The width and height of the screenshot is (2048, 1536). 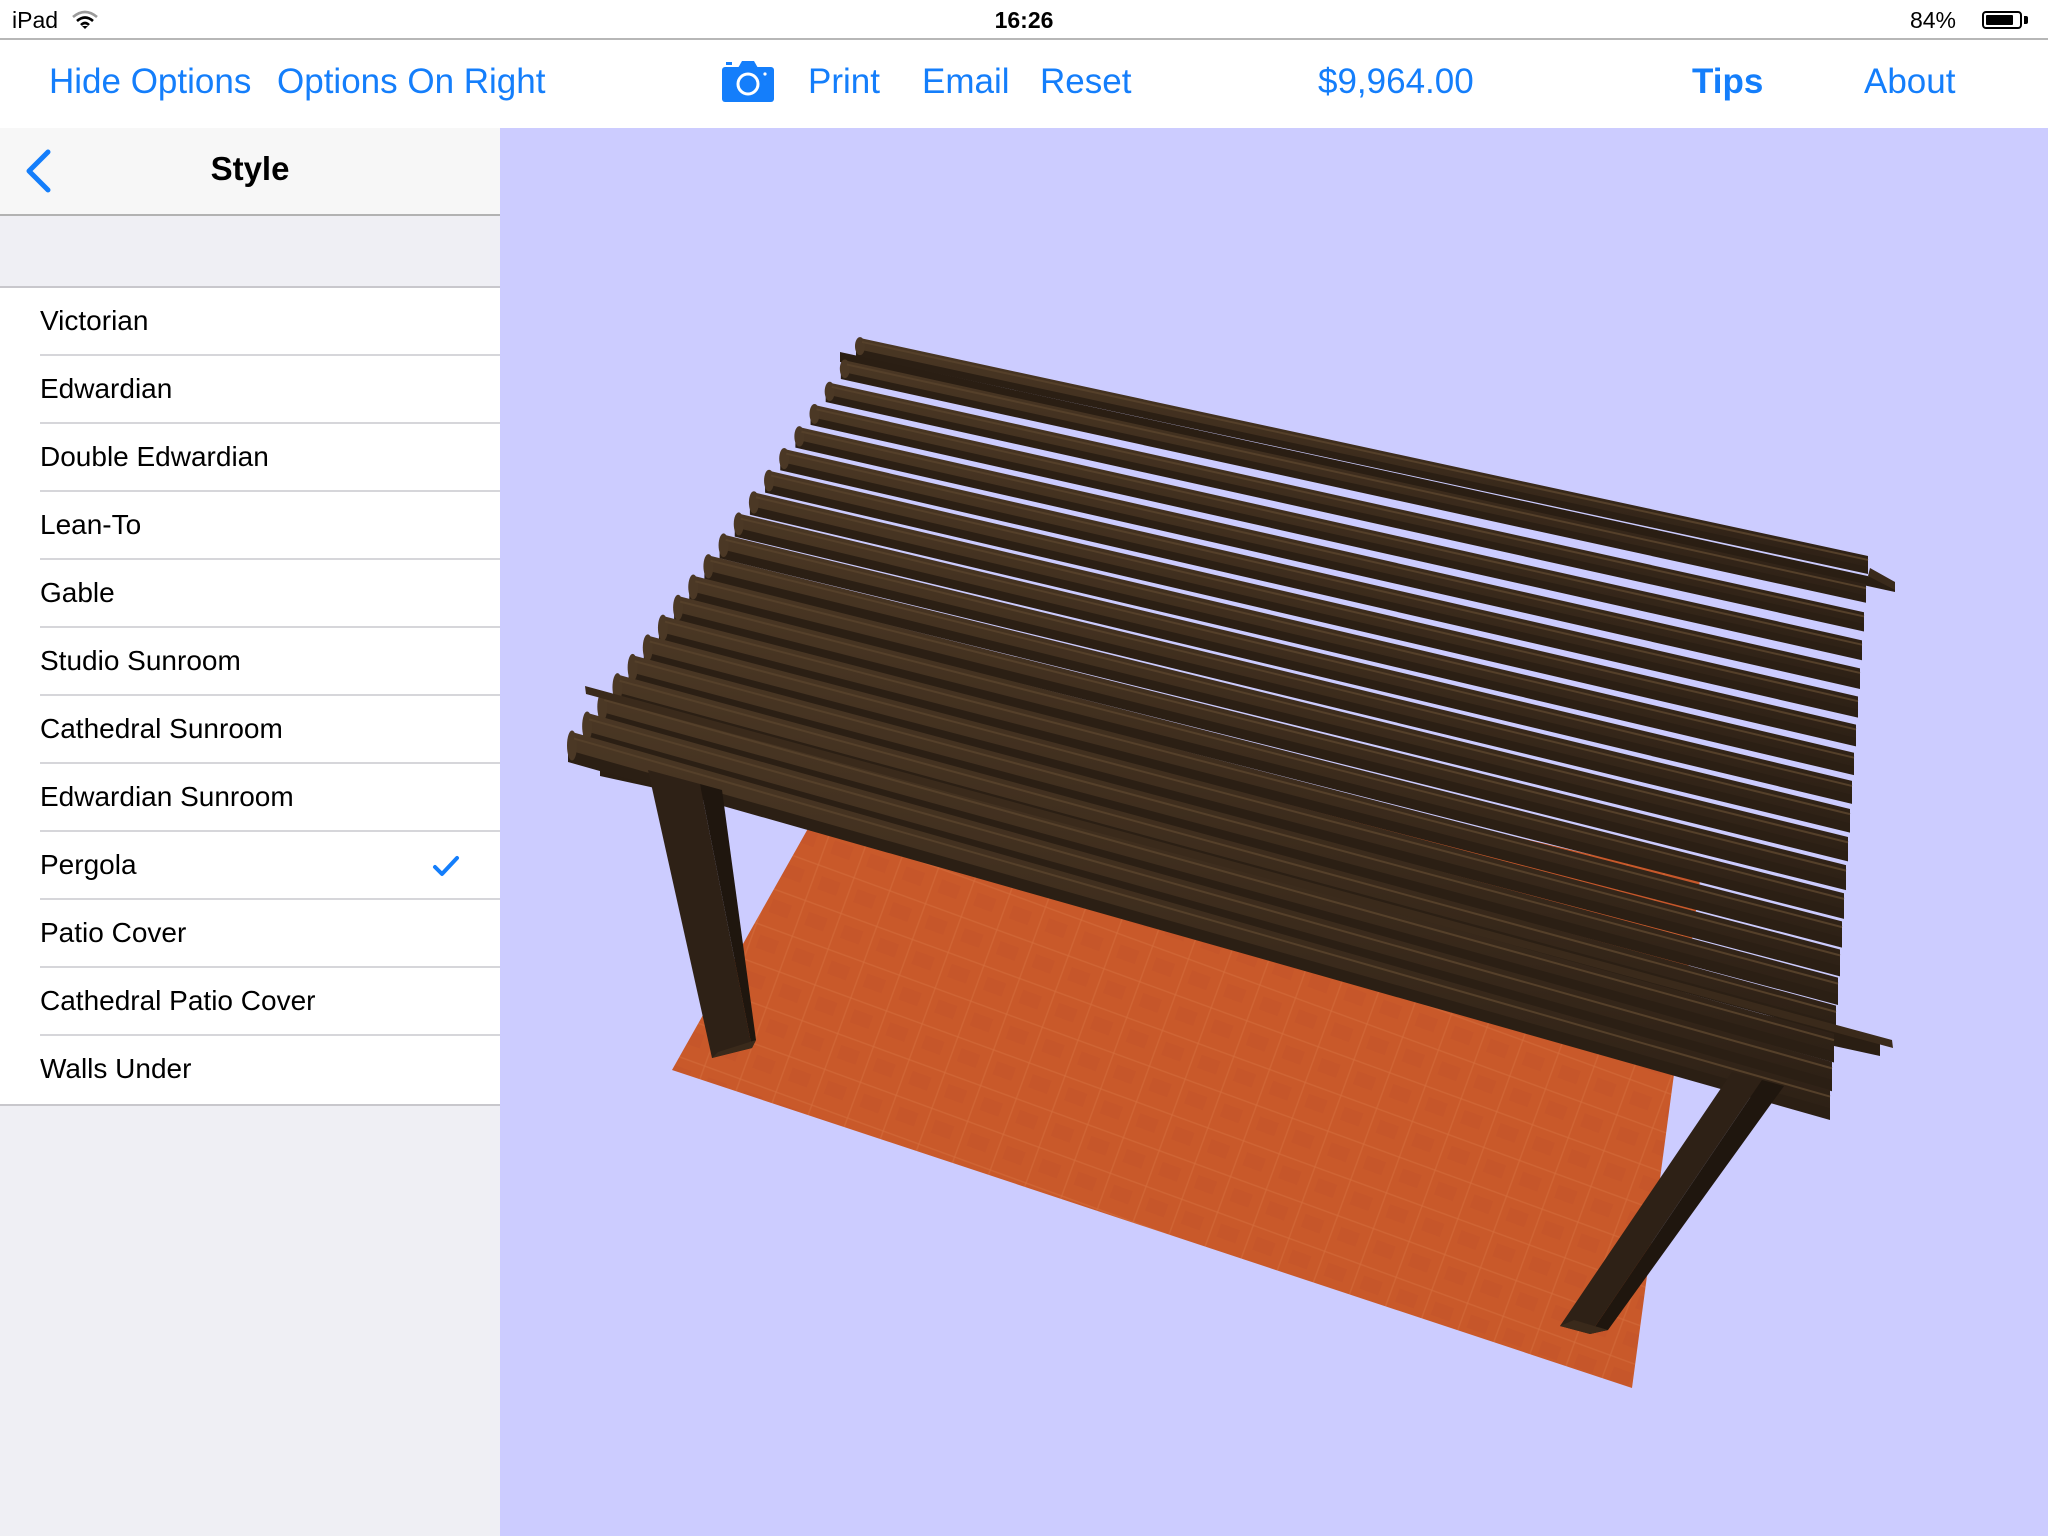 I want to click on sidebar-nav-header: Style, so click(x=250, y=172).